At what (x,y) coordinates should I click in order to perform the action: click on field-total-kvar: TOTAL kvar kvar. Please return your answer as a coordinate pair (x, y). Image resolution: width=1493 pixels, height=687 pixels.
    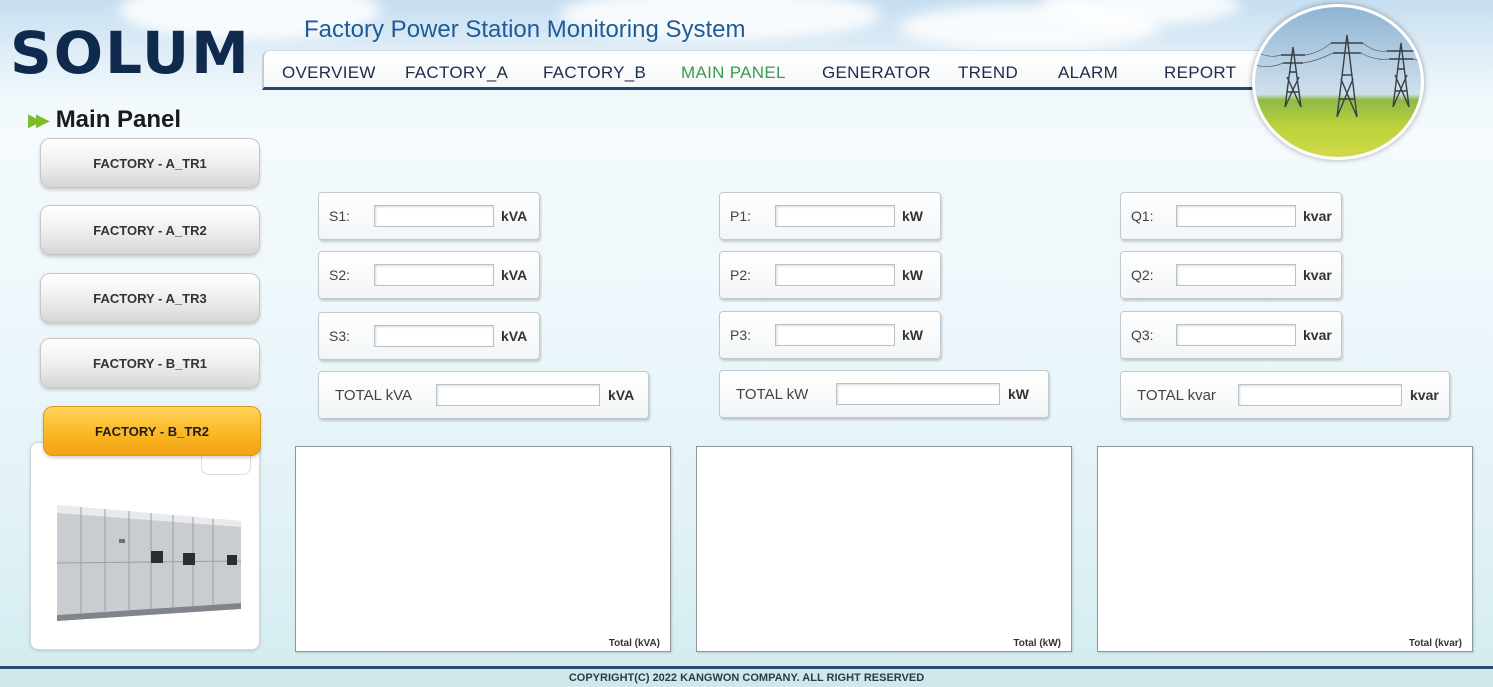
    Looking at the image, I should click on (1285, 395).